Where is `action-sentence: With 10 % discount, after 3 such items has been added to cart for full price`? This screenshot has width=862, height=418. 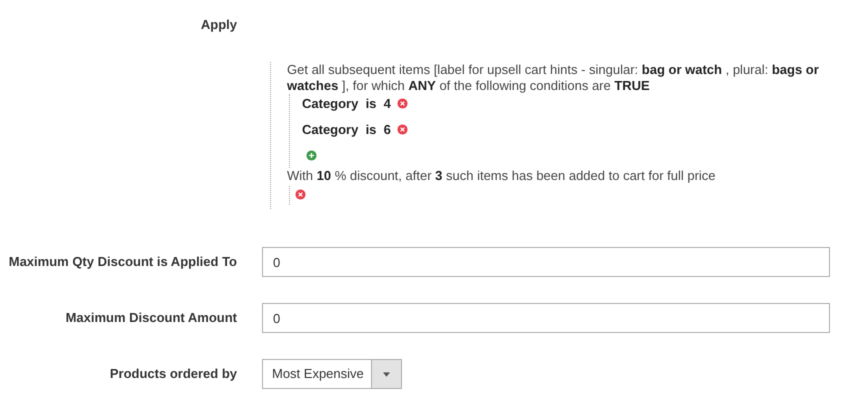 action-sentence: With 10 % discount, after 3 such items has been added to cart for full price is located at coordinates (502, 176).